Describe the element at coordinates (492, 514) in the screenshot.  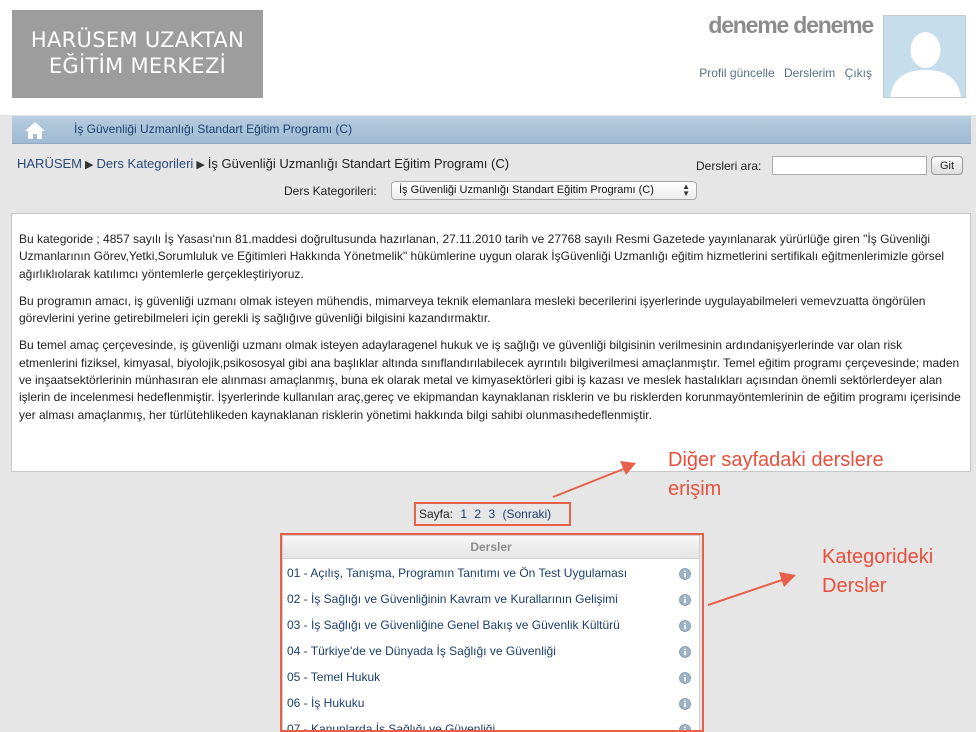
I see `pagination-highlight` at that location.